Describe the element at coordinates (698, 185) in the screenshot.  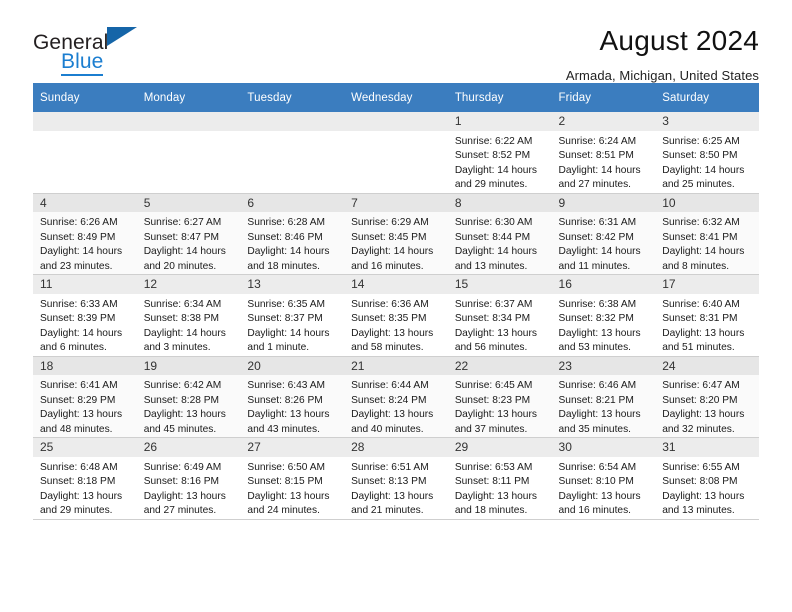
I see `daylight-text-line2: and 25 minutes.` at that location.